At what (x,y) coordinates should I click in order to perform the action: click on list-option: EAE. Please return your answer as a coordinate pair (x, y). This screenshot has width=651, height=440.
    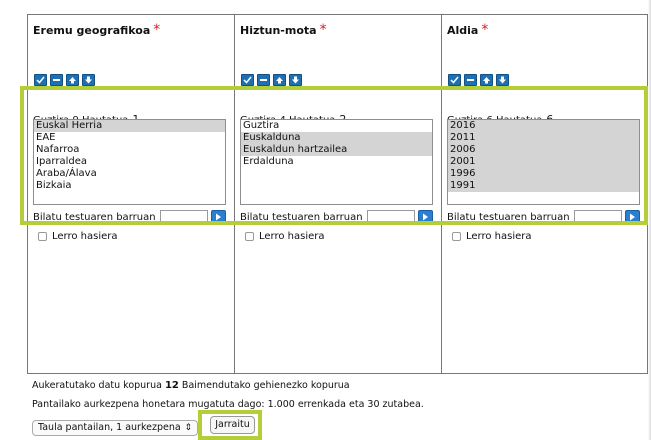
    Looking at the image, I should click on (129, 138).